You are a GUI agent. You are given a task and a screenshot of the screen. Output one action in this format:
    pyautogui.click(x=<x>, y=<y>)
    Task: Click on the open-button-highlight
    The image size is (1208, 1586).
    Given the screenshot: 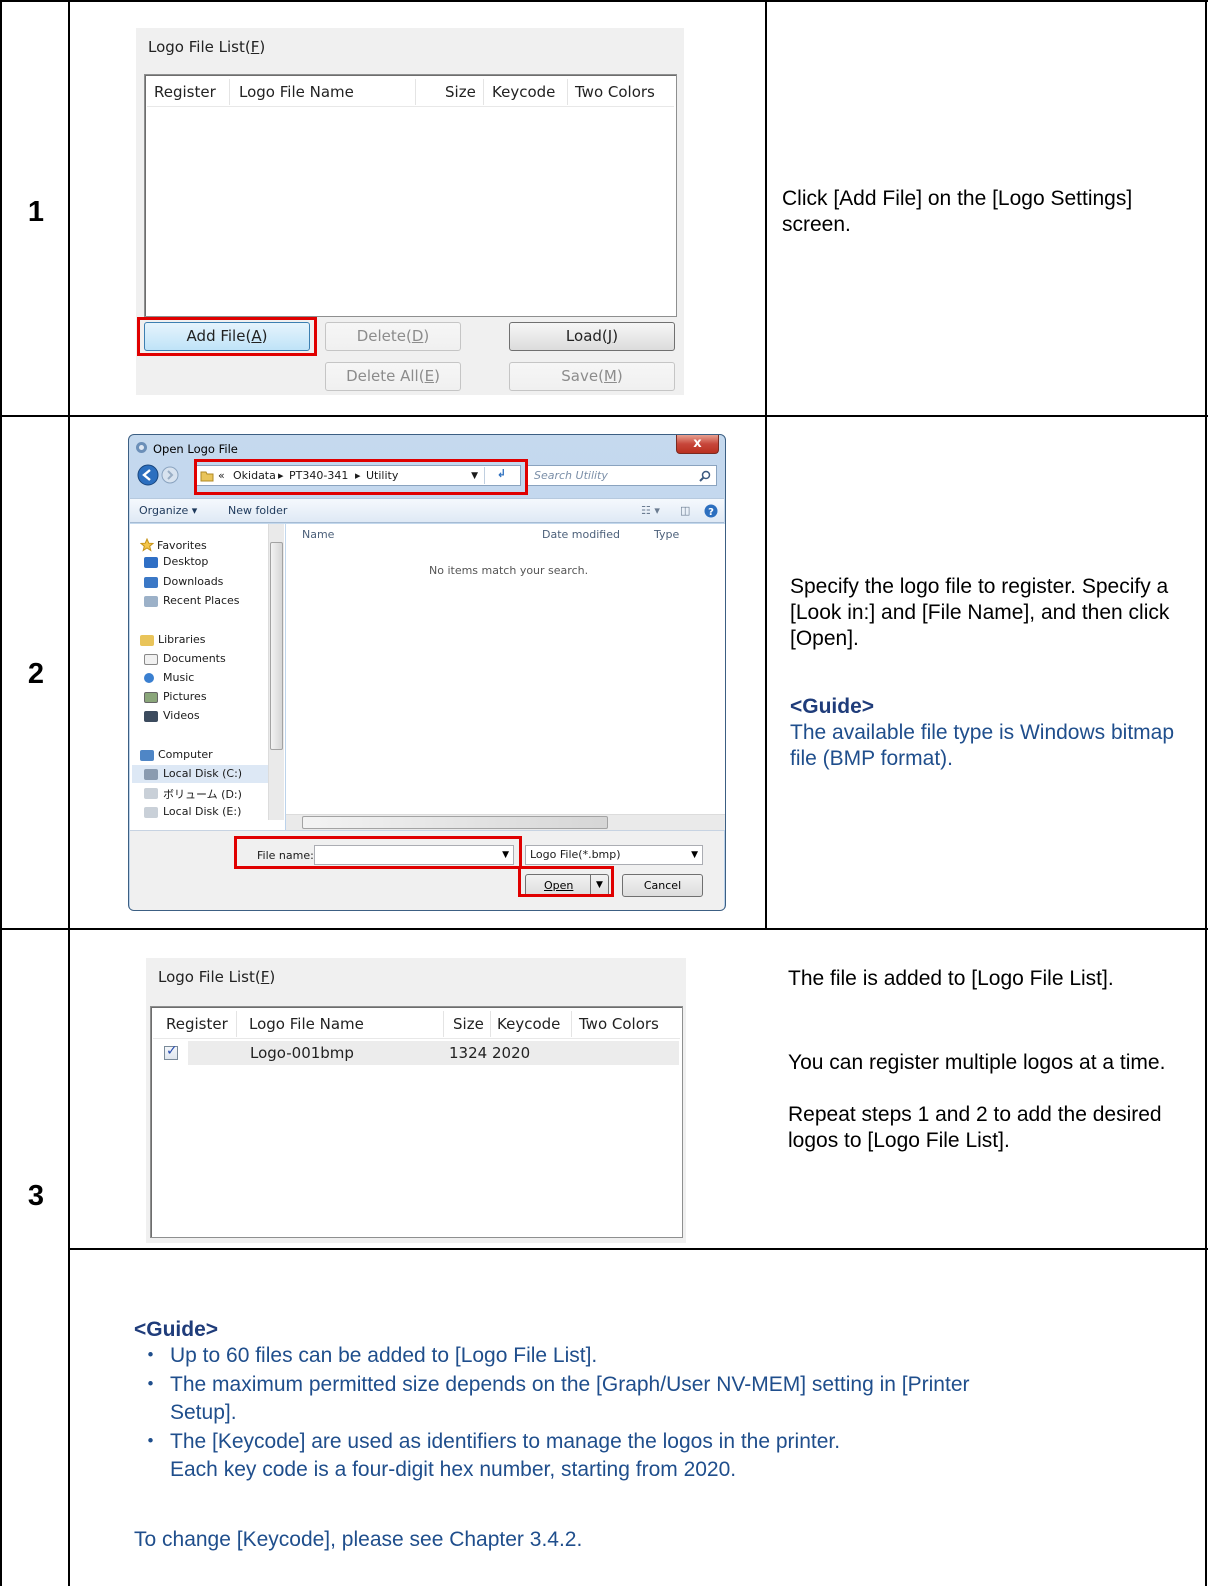 What is the action you would take?
    pyautogui.click(x=566, y=881)
    